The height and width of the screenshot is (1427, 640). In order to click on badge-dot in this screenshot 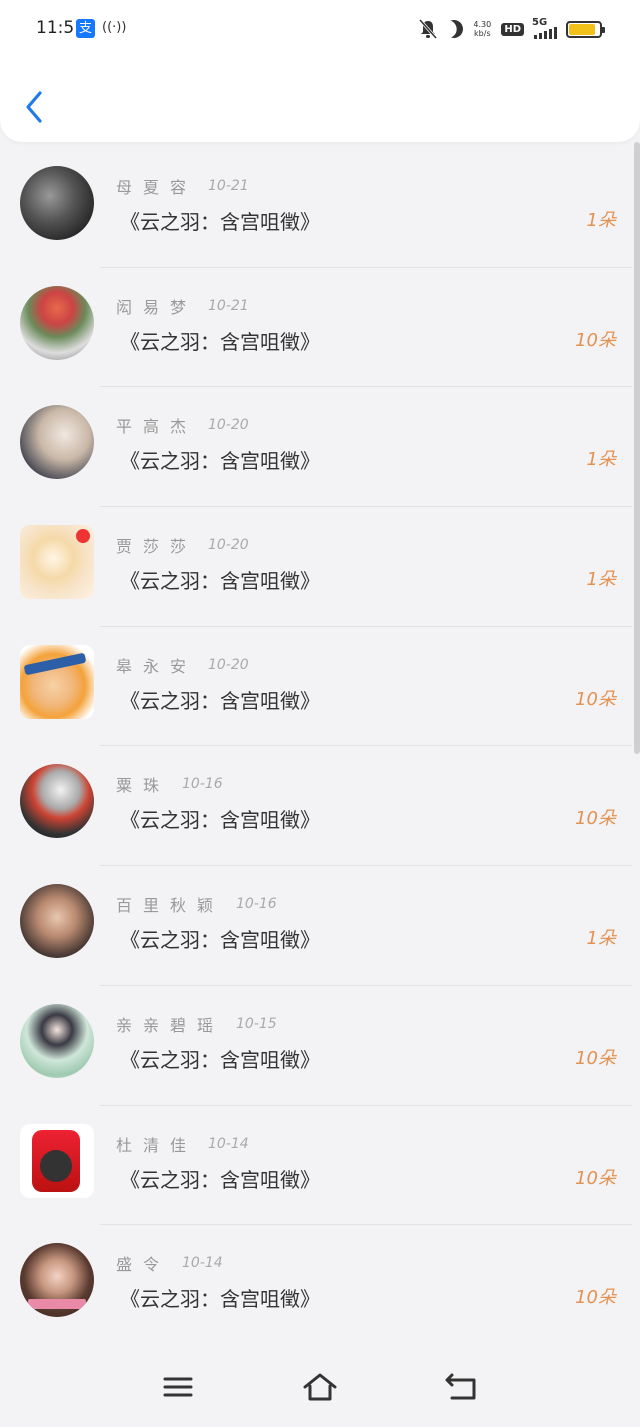, I will do `click(83, 536)`.